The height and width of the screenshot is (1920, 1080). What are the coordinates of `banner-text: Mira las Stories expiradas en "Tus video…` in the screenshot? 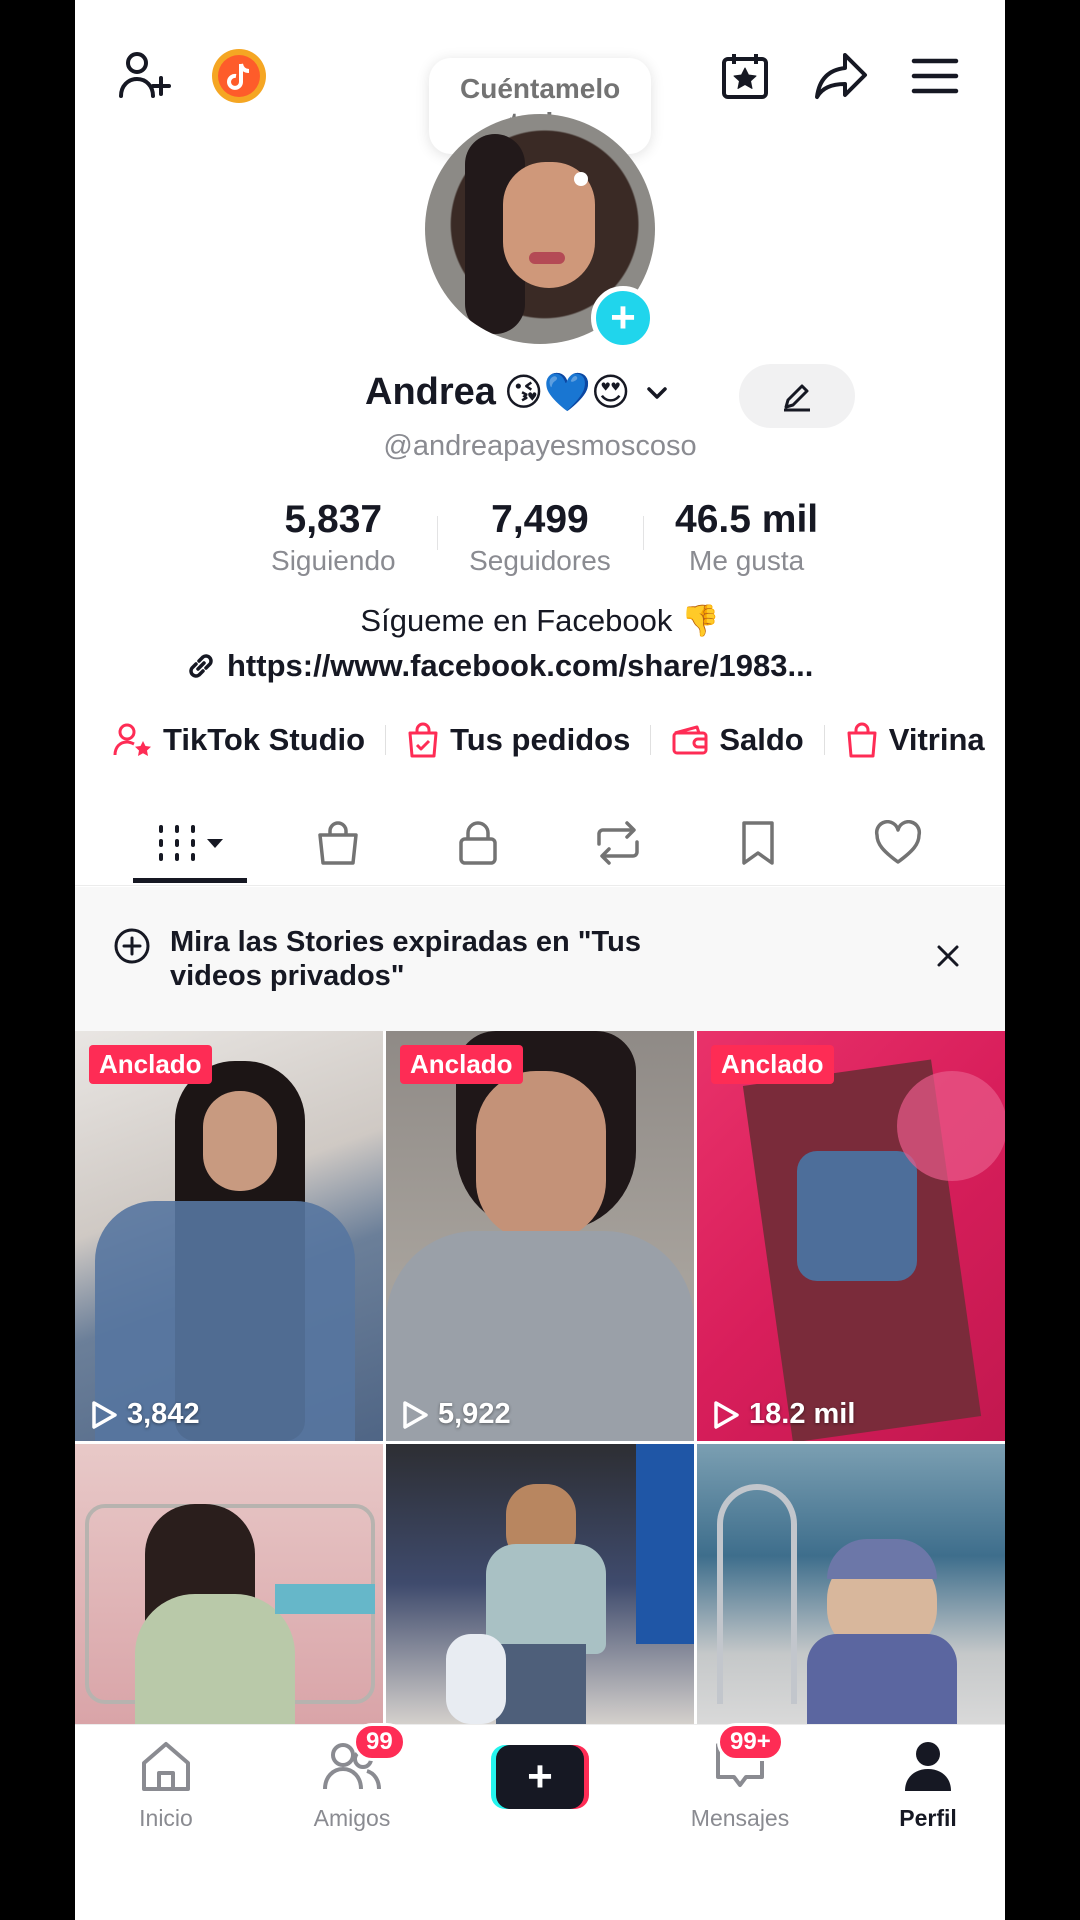 It's located at (405, 959).